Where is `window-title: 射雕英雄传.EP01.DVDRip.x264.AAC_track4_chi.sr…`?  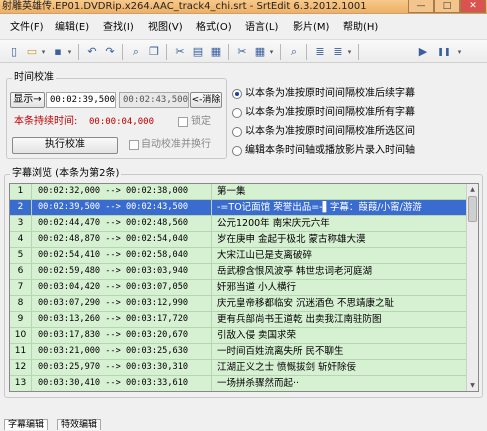 window-title: 射雕英雄传.EP01.DVDRip.x264.AAC_track4_chi.sr… is located at coordinates (184, 6).